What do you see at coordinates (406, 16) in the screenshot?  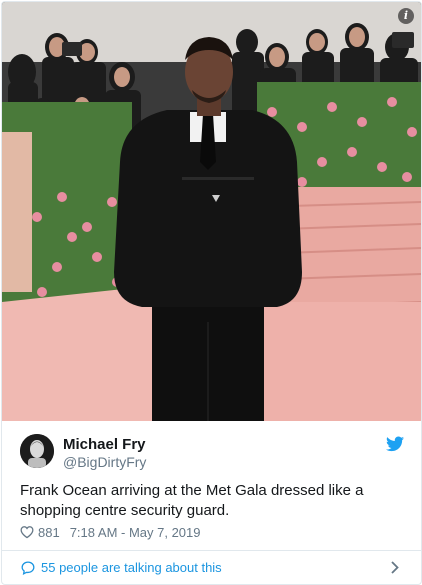 I see `info-icon: i` at bounding box center [406, 16].